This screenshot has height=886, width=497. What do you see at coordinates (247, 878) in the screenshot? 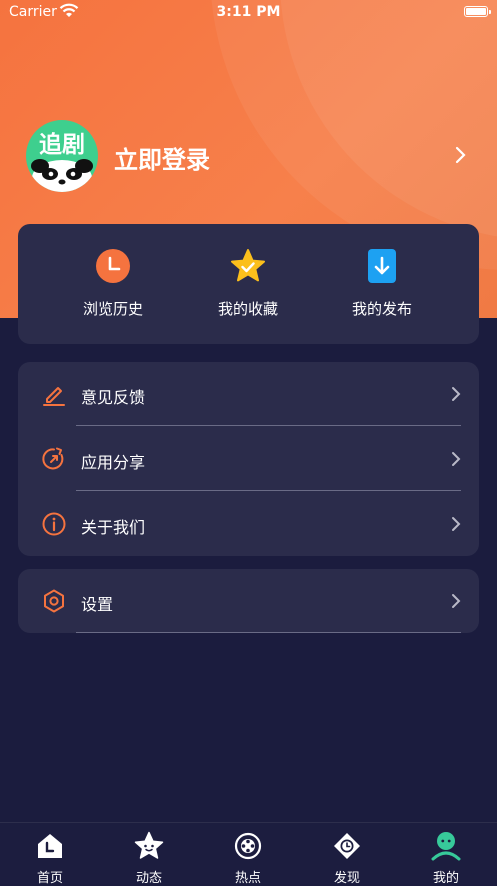
I see `tab-label: 热点` at bounding box center [247, 878].